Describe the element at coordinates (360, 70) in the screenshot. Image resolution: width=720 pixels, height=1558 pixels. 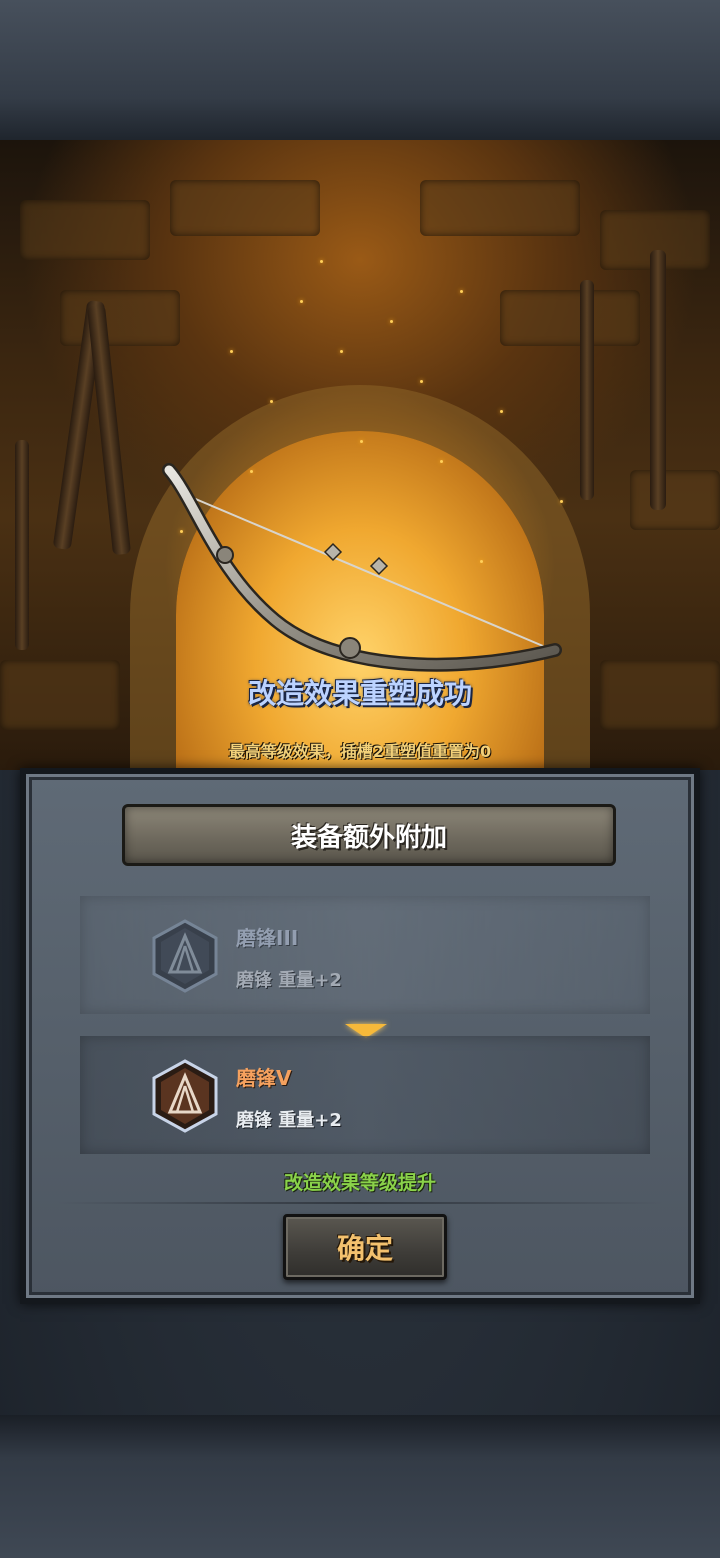
I see `top-stone-band` at that location.